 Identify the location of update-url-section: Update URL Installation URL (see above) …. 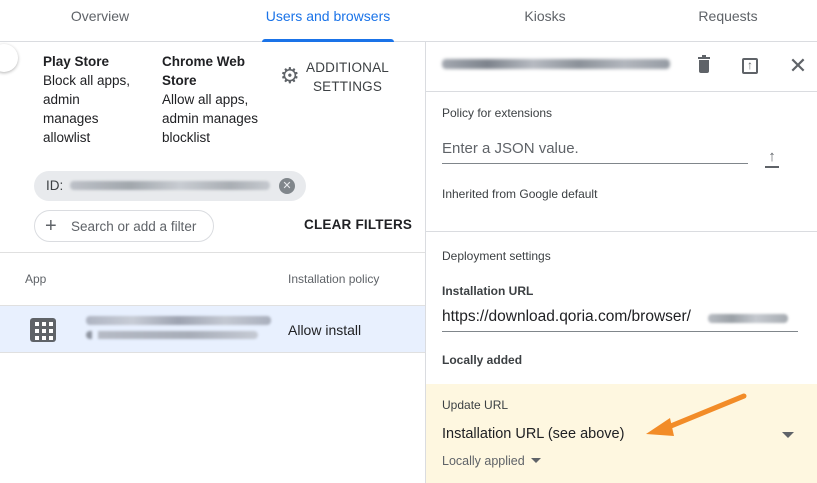
(621, 433).